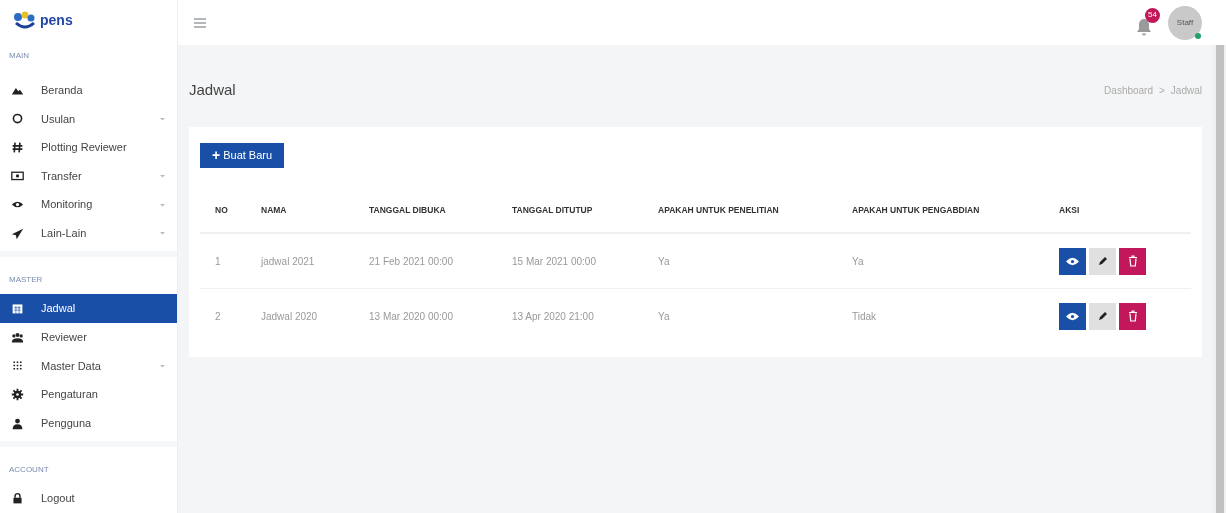 The image size is (1226, 513). What do you see at coordinates (740, 210) in the screenshot?
I see `column-header: APAKAH UNTUK PENELITIAN` at bounding box center [740, 210].